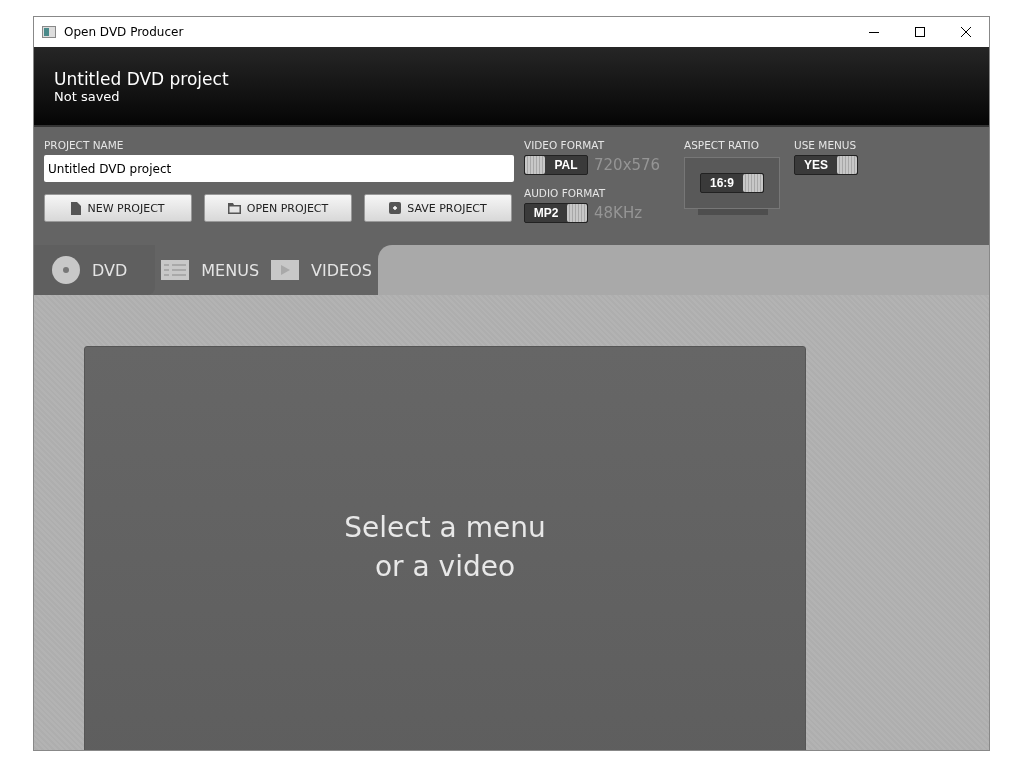 This screenshot has height=769, width=1025. I want to click on folder-icon, so click(234, 208).